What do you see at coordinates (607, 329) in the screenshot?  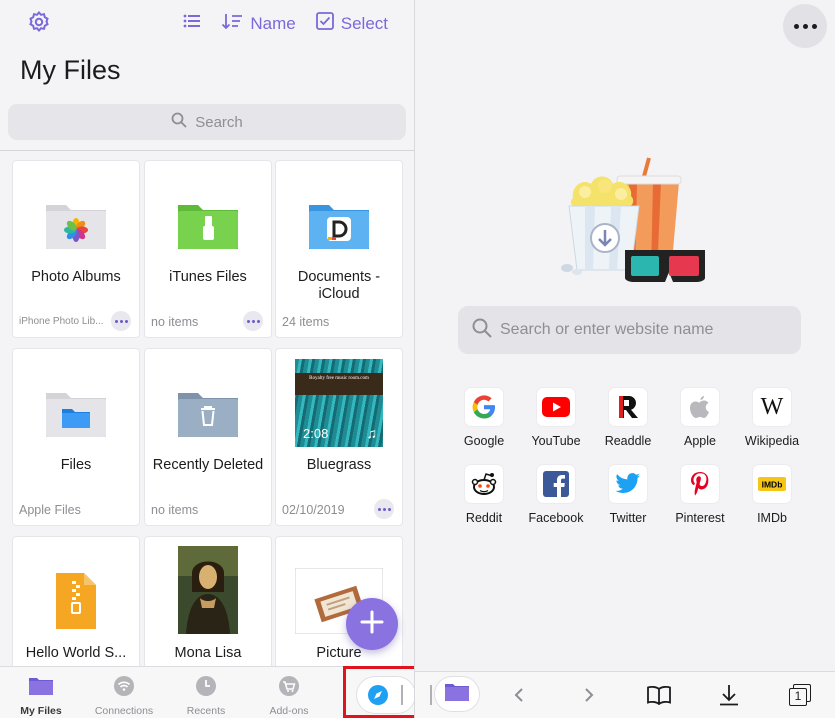 I see `address-placeholder: Search or enter website name` at bounding box center [607, 329].